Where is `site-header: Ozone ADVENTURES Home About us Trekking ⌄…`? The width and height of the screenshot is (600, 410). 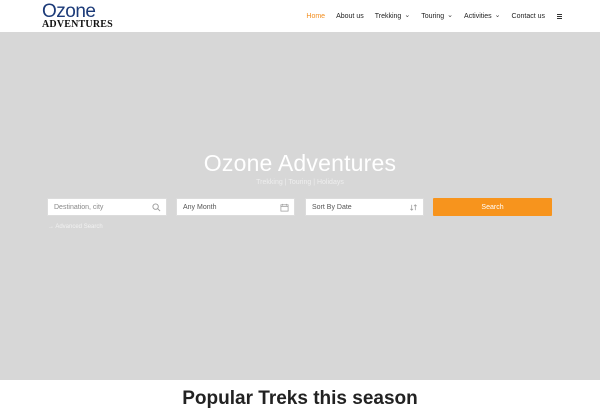
site-header: Ozone ADVENTURES Home About us Trekking ⌄… is located at coordinates (300, 16).